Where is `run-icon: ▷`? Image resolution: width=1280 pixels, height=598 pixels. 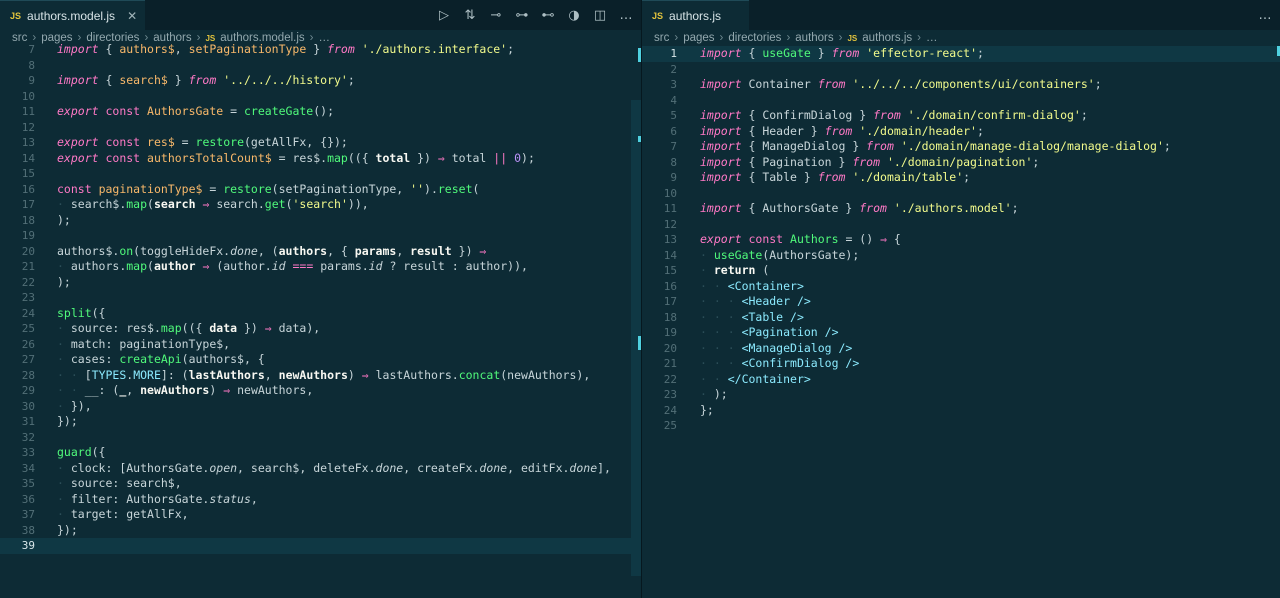
run-icon: ▷ is located at coordinates (444, 15).